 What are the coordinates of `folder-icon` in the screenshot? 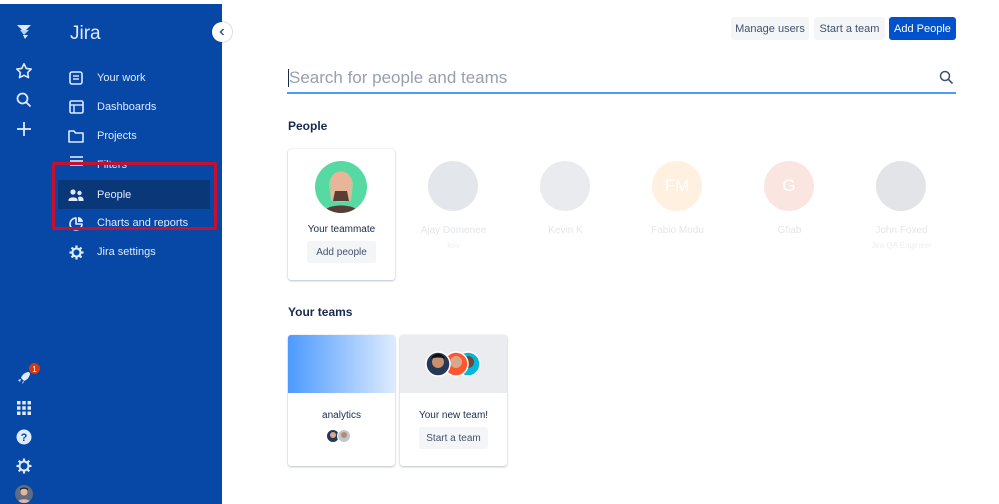 It's located at (76, 136).